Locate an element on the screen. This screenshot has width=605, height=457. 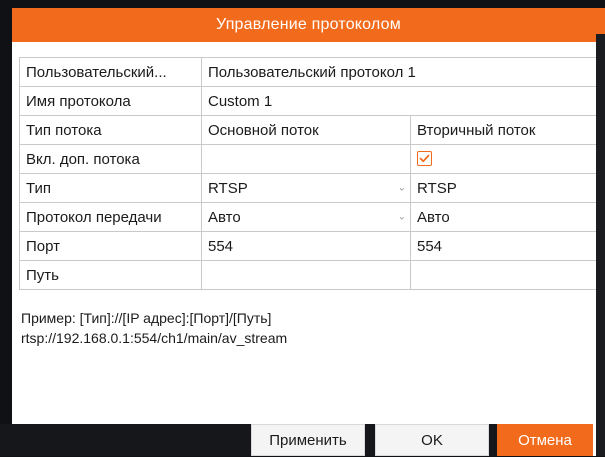
path-label: Путь is located at coordinates (110, 275).